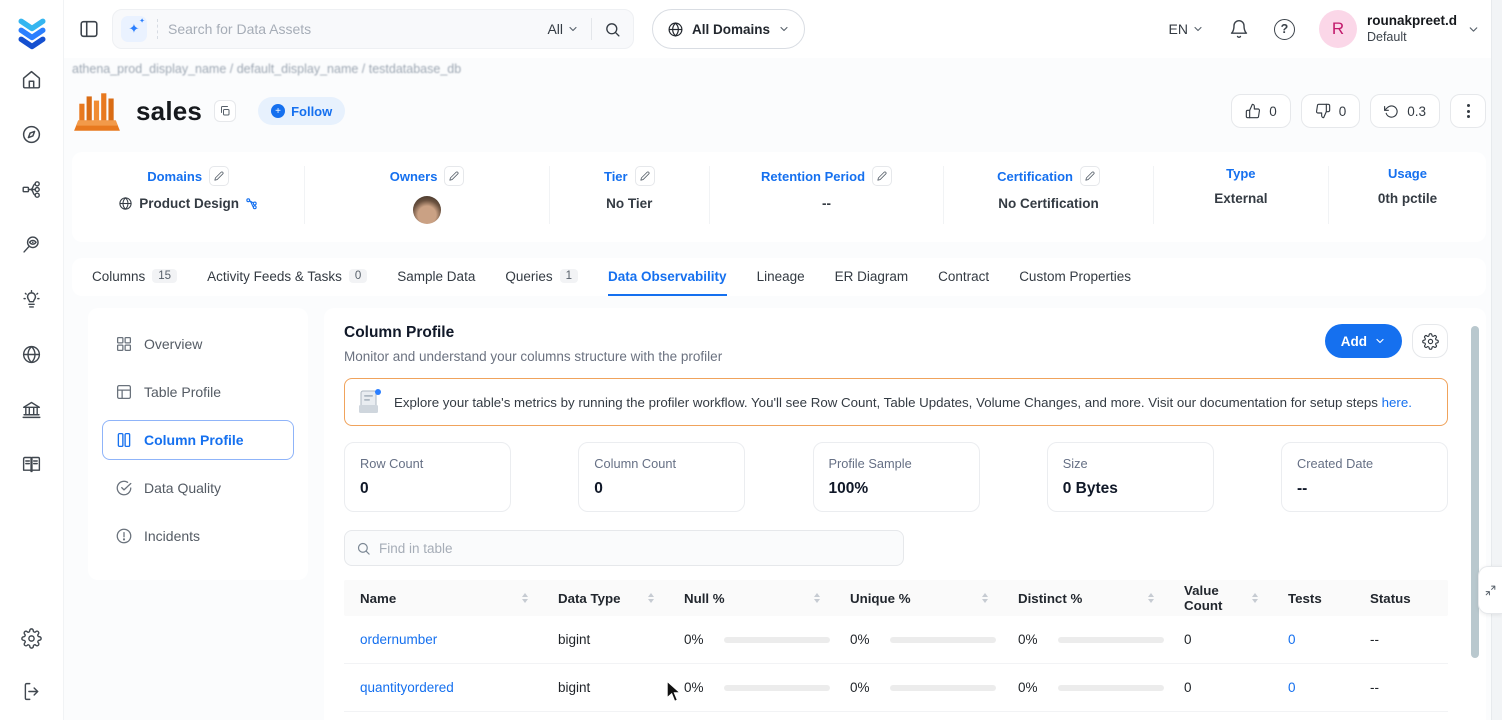 The height and width of the screenshot is (720, 1502). I want to click on tab-contract: Contract, so click(963, 277).